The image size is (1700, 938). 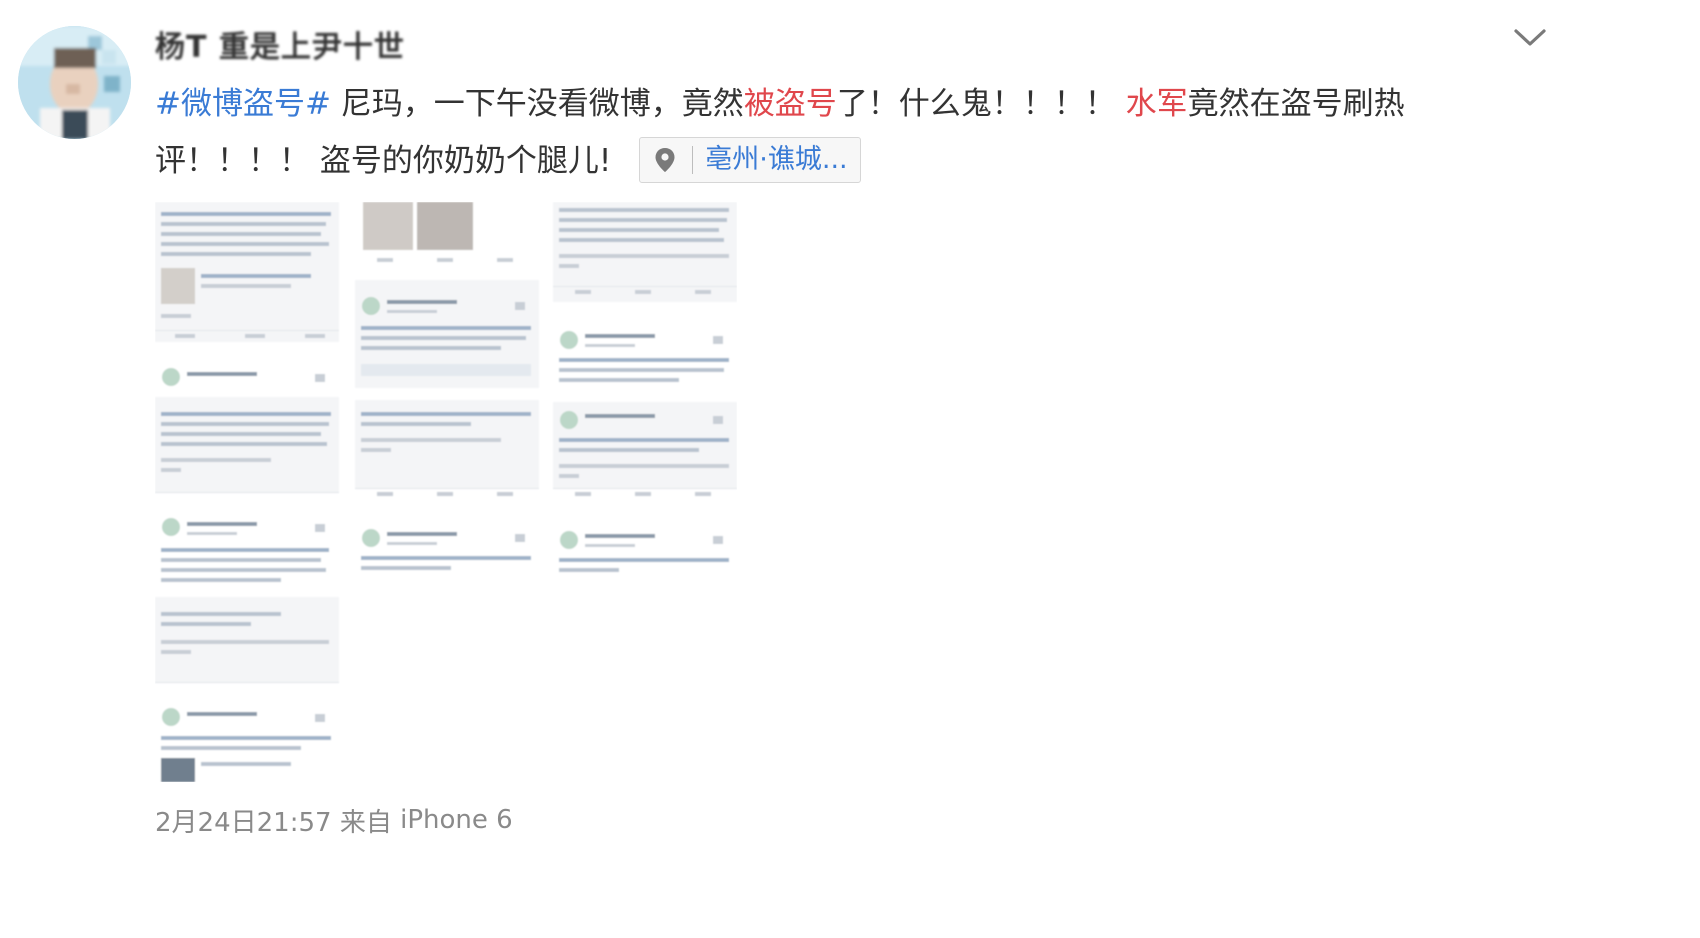 I want to click on username: 杨T 重是上尹十世, so click(x=280, y=44).